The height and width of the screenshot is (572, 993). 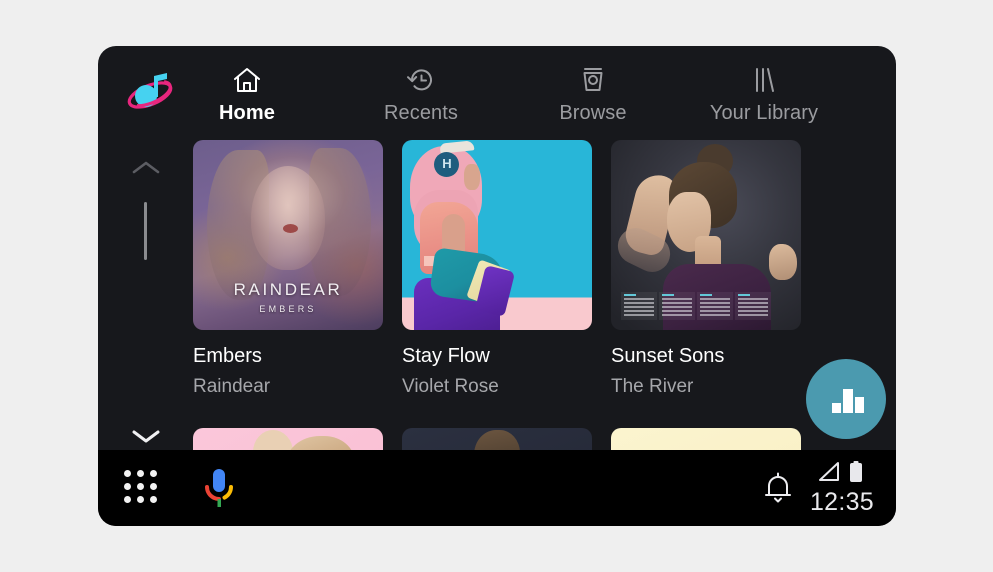 I want to click on system-status-bar: 12:35, so click(x=497, y=488).